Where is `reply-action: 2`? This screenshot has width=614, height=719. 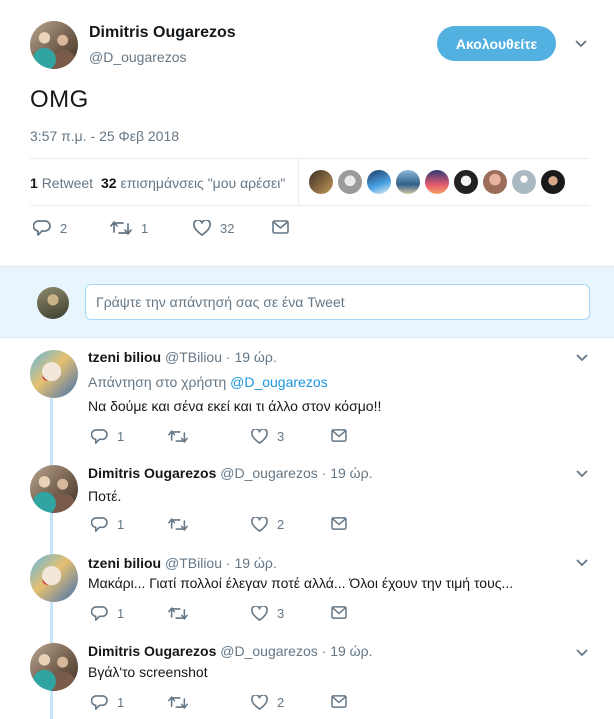 reply-action: 2 is located at coordinates (50, 228).